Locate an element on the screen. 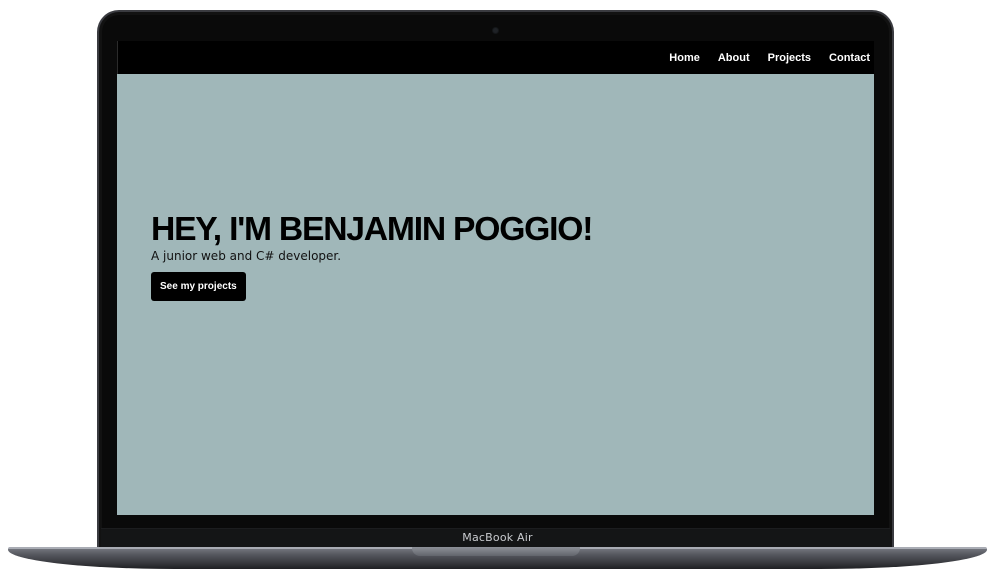 The height and width of the screenshot is (580, 995). see-projects-button: See my projects is located at coordinates (198, 286).